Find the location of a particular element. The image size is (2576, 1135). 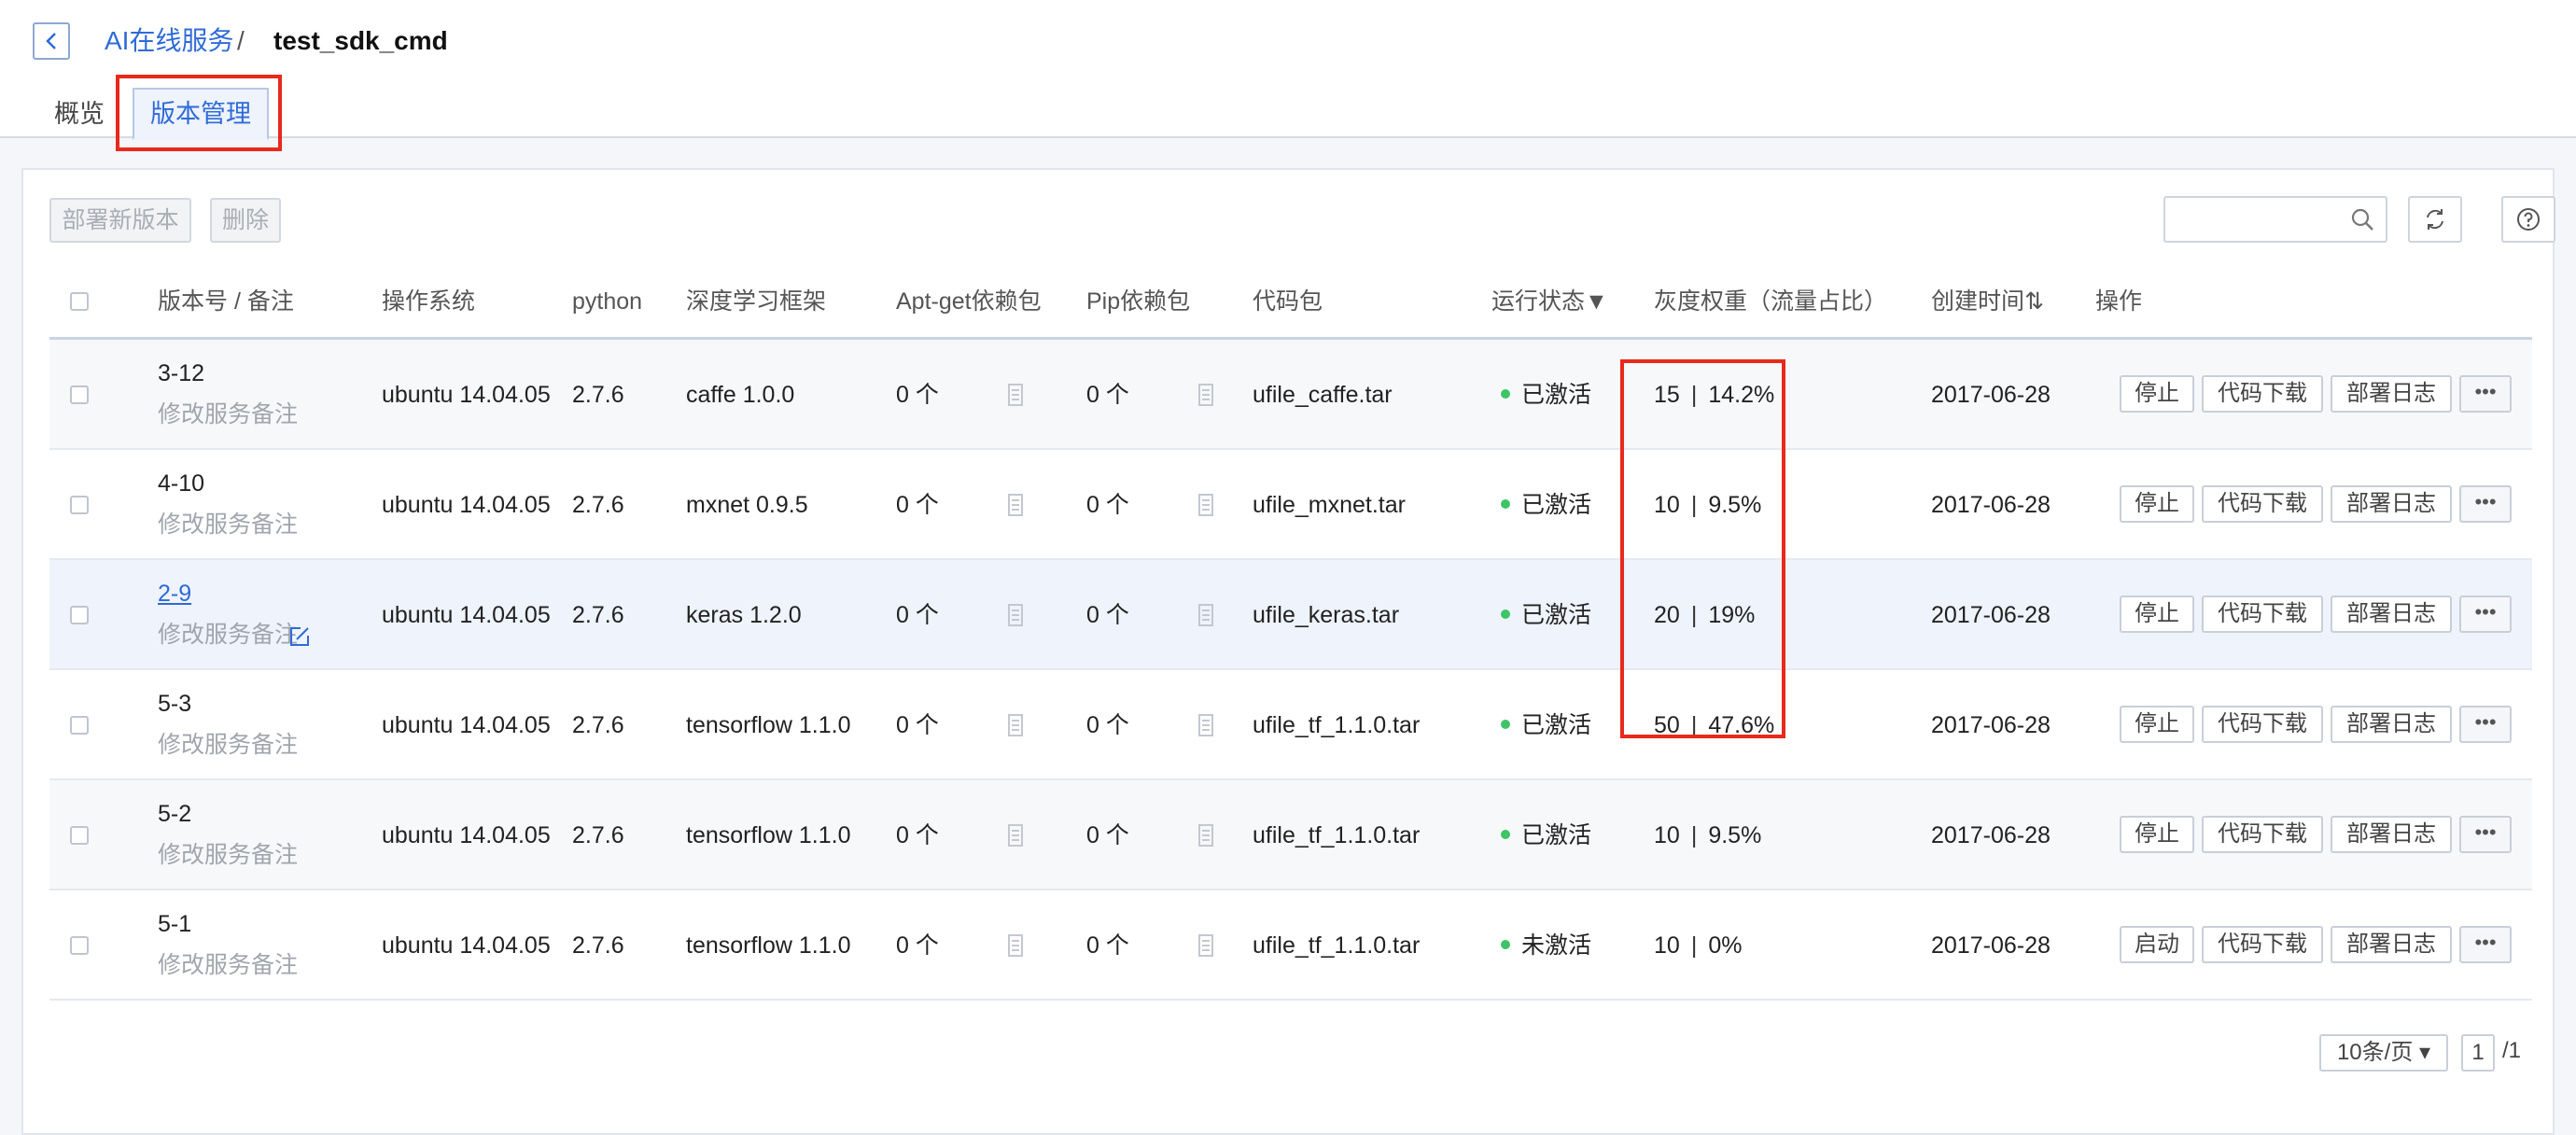

framework-value: keras 1.2.0 is located at coordinates (744, 615).